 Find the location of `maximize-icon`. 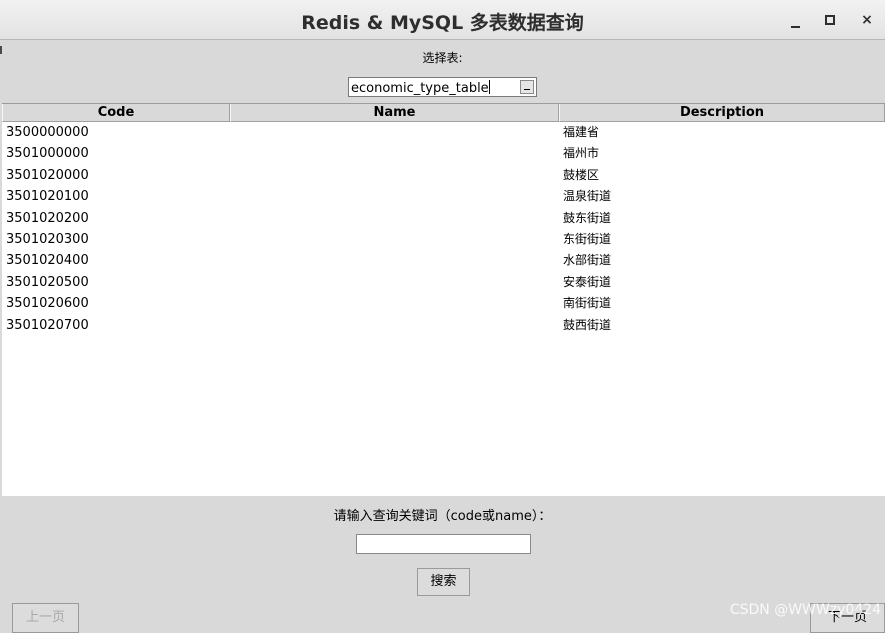

maximize-icon is located at coordinates (830, 20).